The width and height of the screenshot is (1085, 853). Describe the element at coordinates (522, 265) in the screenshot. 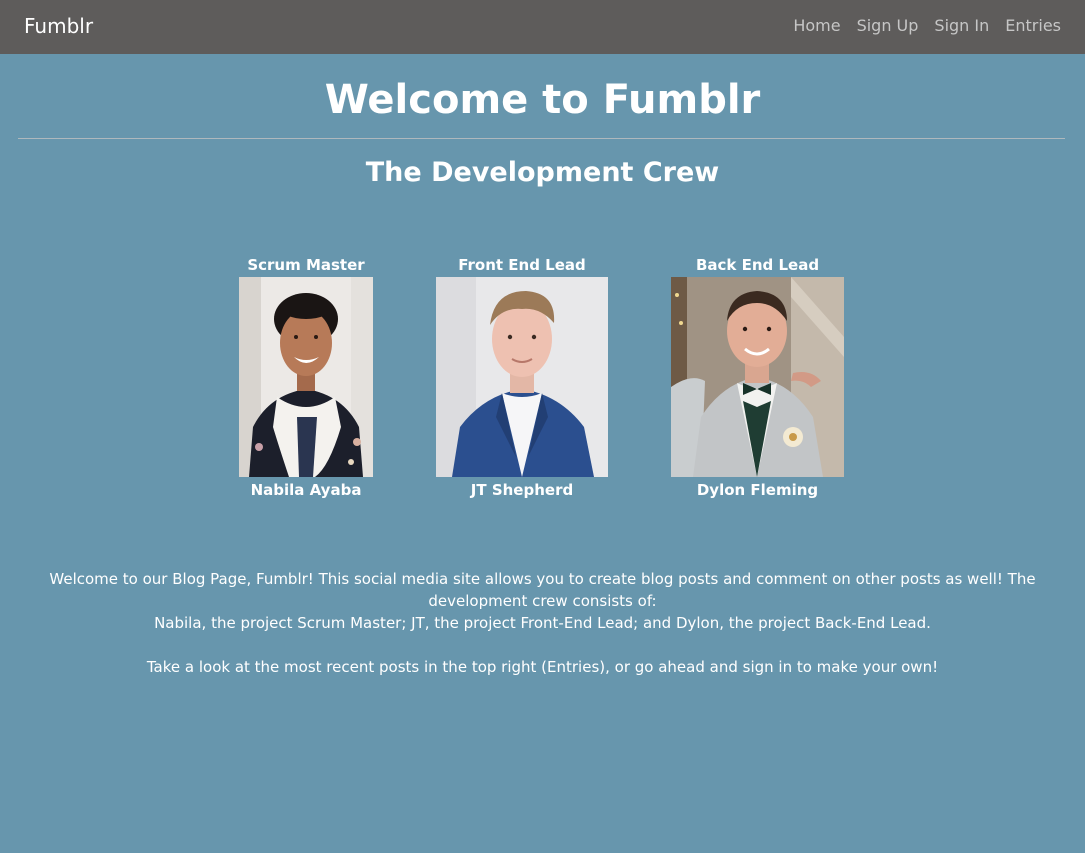

I see `member-role: Front End Lead` at that location.